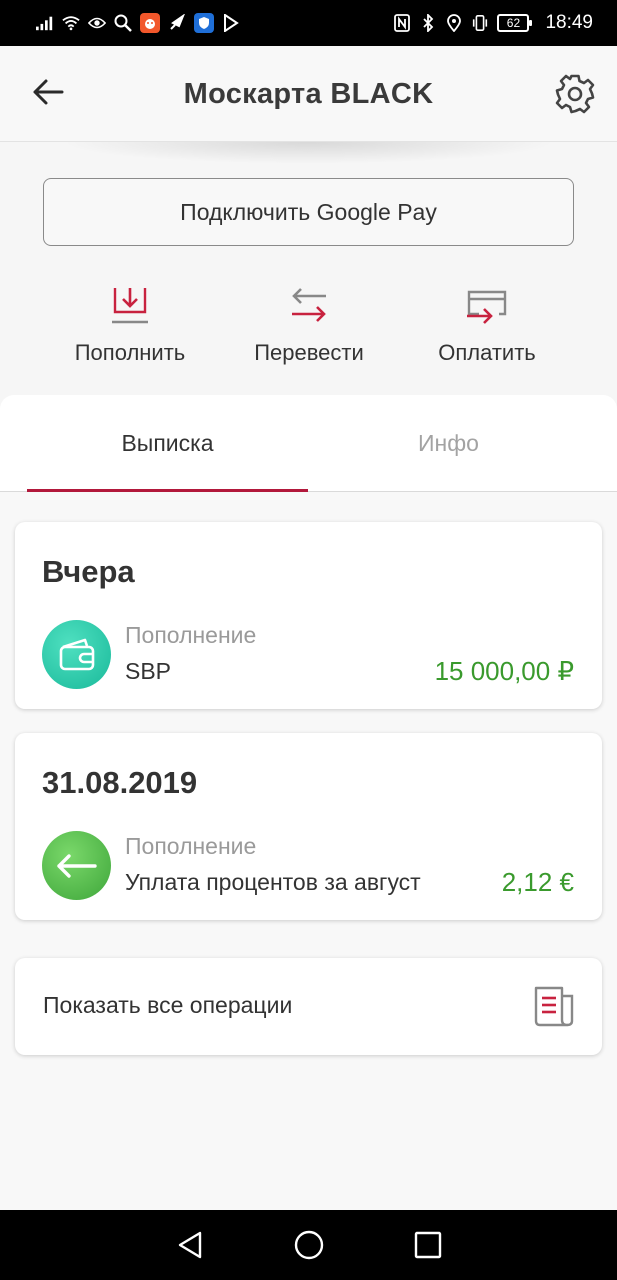 Image resolution: width=617 pixels, height=1280 pixels. Describe the element at coordinates (130, 352) in the screenshot. I see `top-up-label: Пополнить` at that location.